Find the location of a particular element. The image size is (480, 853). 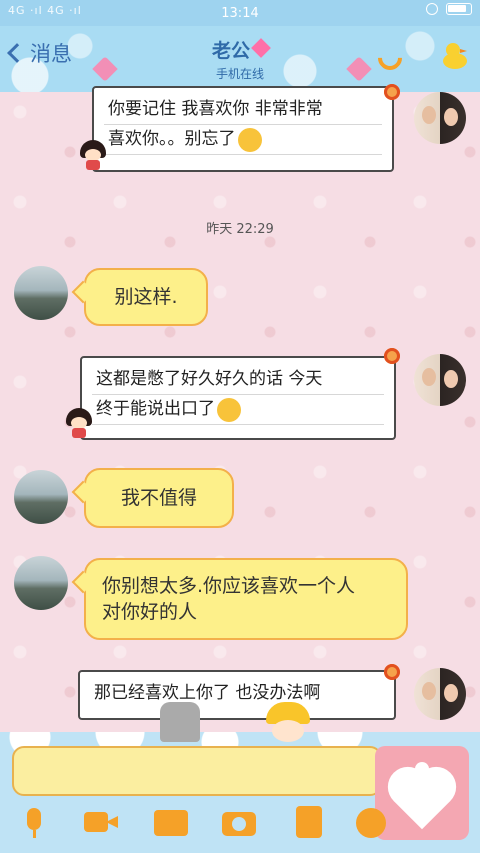

file-icon is located at coordinates (309, 822).